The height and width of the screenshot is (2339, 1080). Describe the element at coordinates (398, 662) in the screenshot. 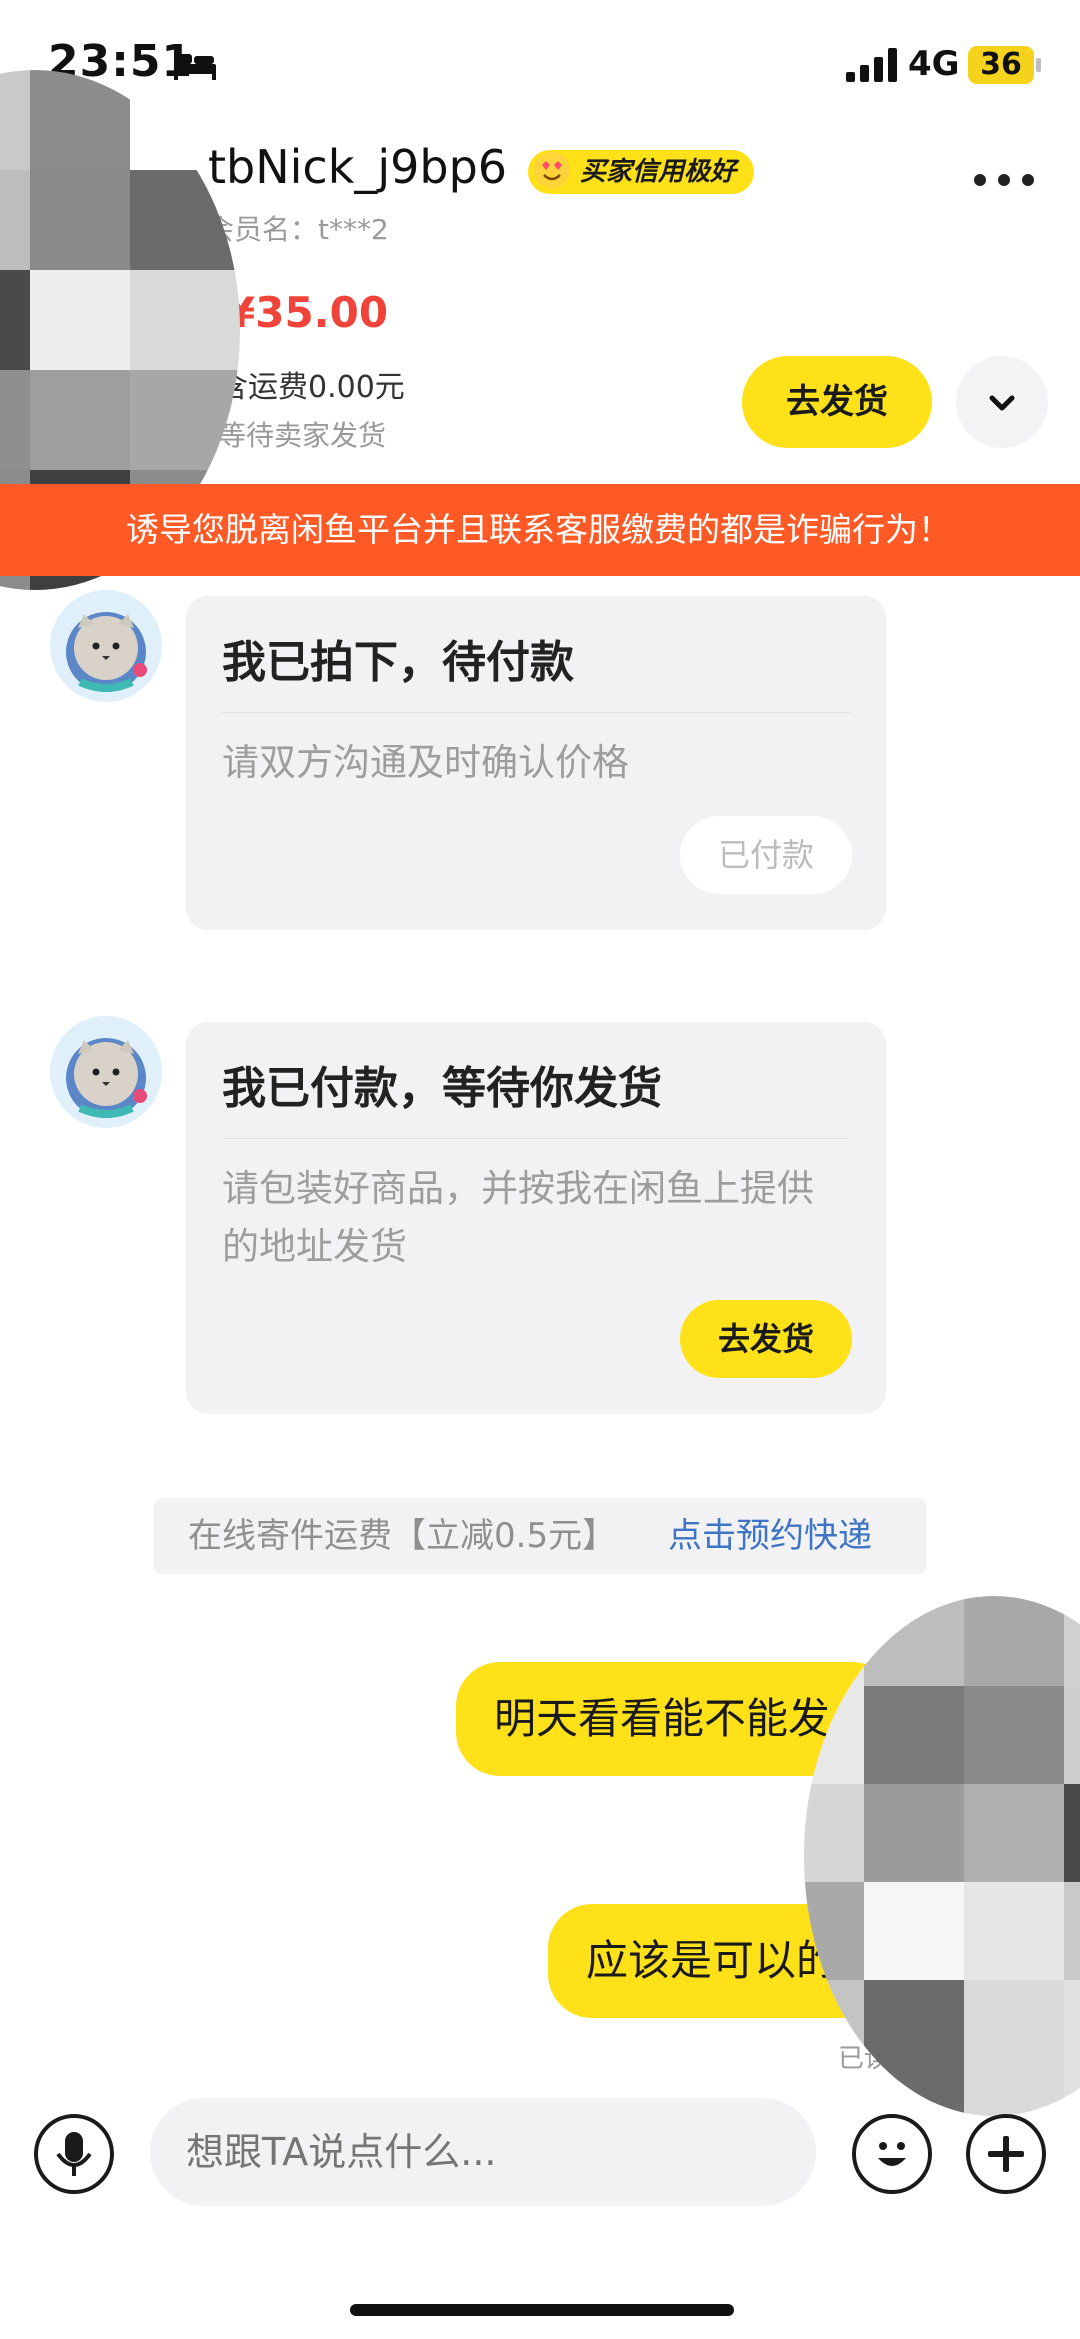

I see `message-title: 我已拍下，待付款` at that location.